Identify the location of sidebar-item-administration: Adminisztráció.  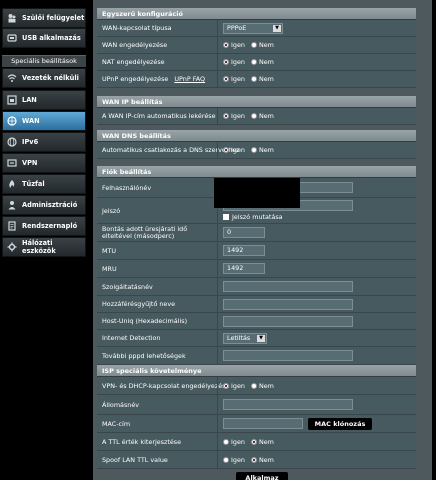
(44, 205).